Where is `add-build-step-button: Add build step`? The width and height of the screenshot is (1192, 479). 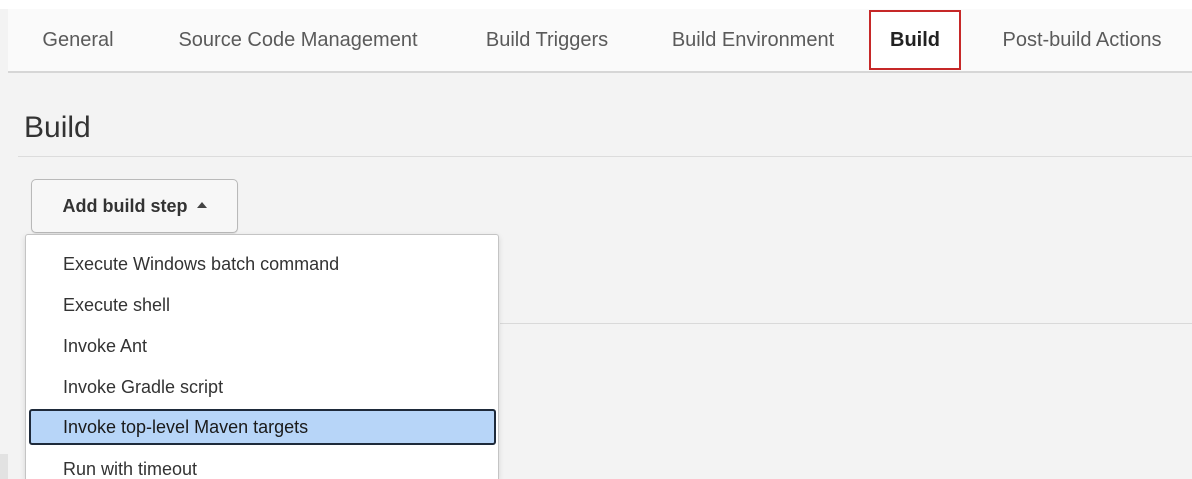 add-build-step-button: Add build step is located at coordinates (134, 206).